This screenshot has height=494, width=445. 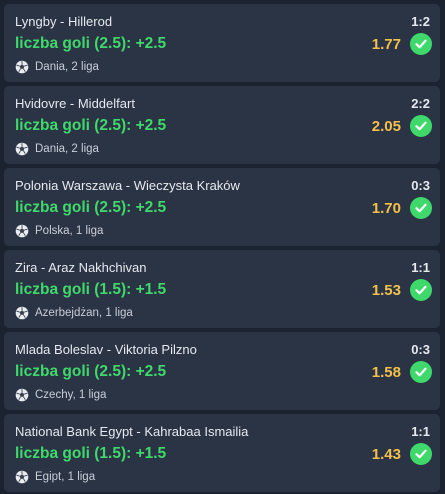 I want to click on match-teams: Mlada Boleslav - Viktoria Pilzno, so click(x=106, y=349).